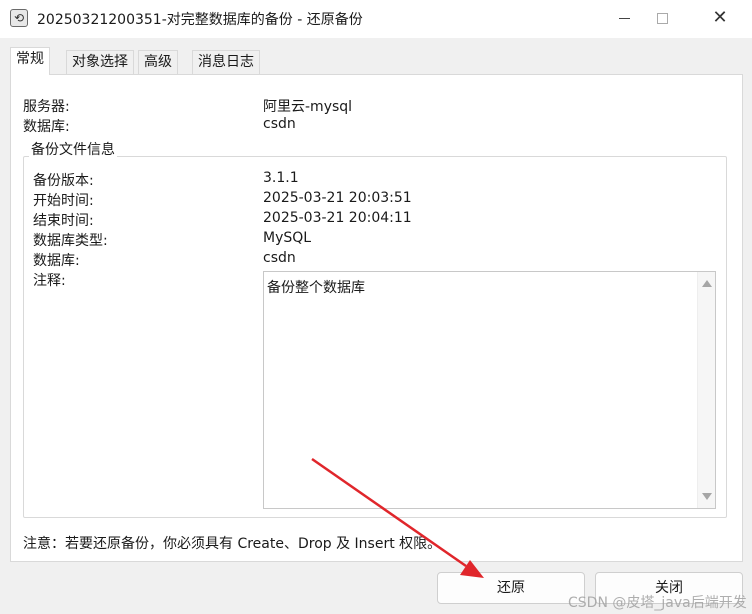  I want to click on scroll-up-icon, so click(707, 283).